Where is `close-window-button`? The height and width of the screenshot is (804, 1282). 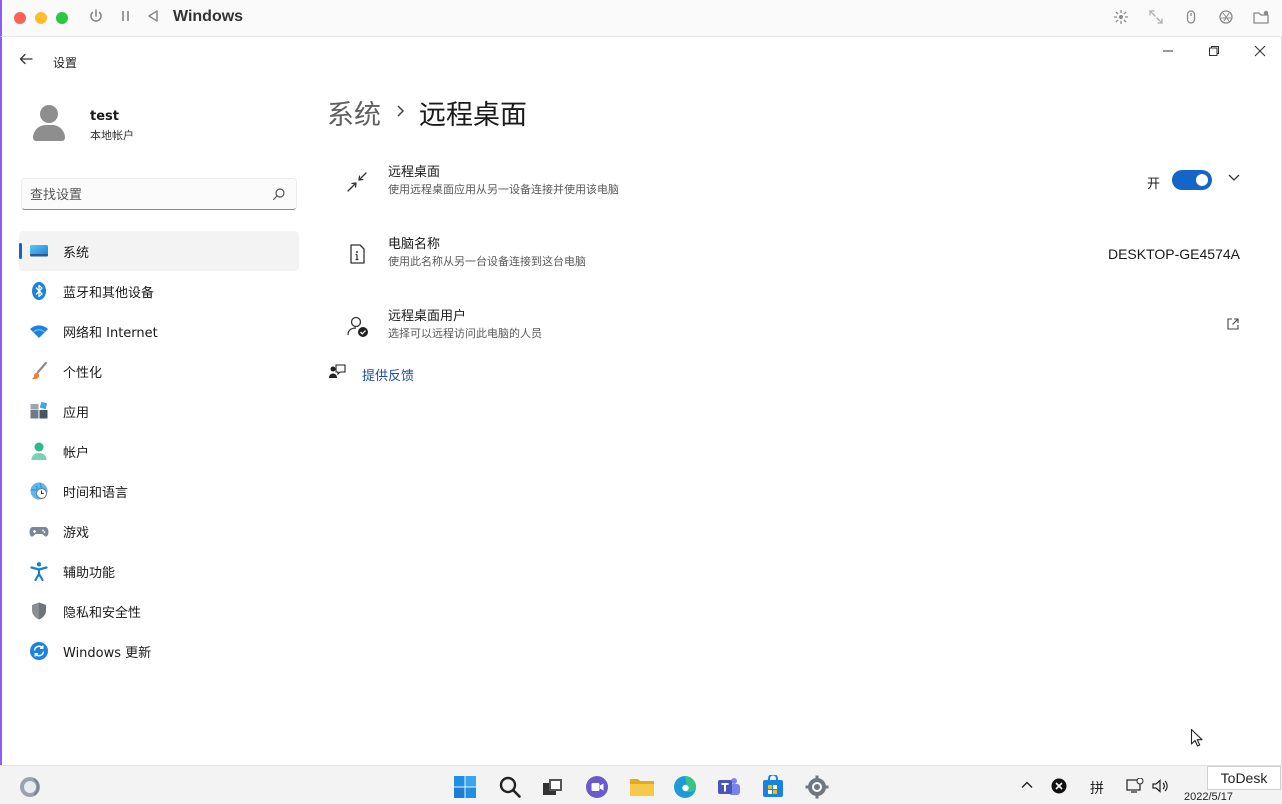
close-window-button is located at coordinates (20, 18).